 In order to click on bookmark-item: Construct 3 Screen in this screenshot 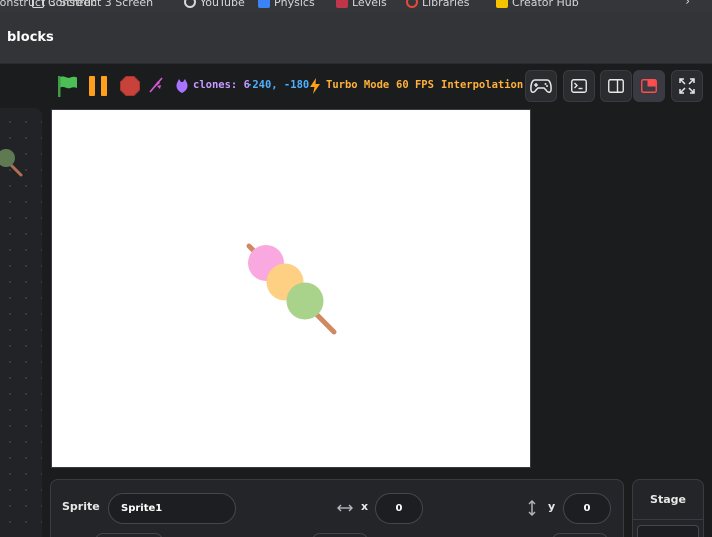, I will do `click(92, 5)`.